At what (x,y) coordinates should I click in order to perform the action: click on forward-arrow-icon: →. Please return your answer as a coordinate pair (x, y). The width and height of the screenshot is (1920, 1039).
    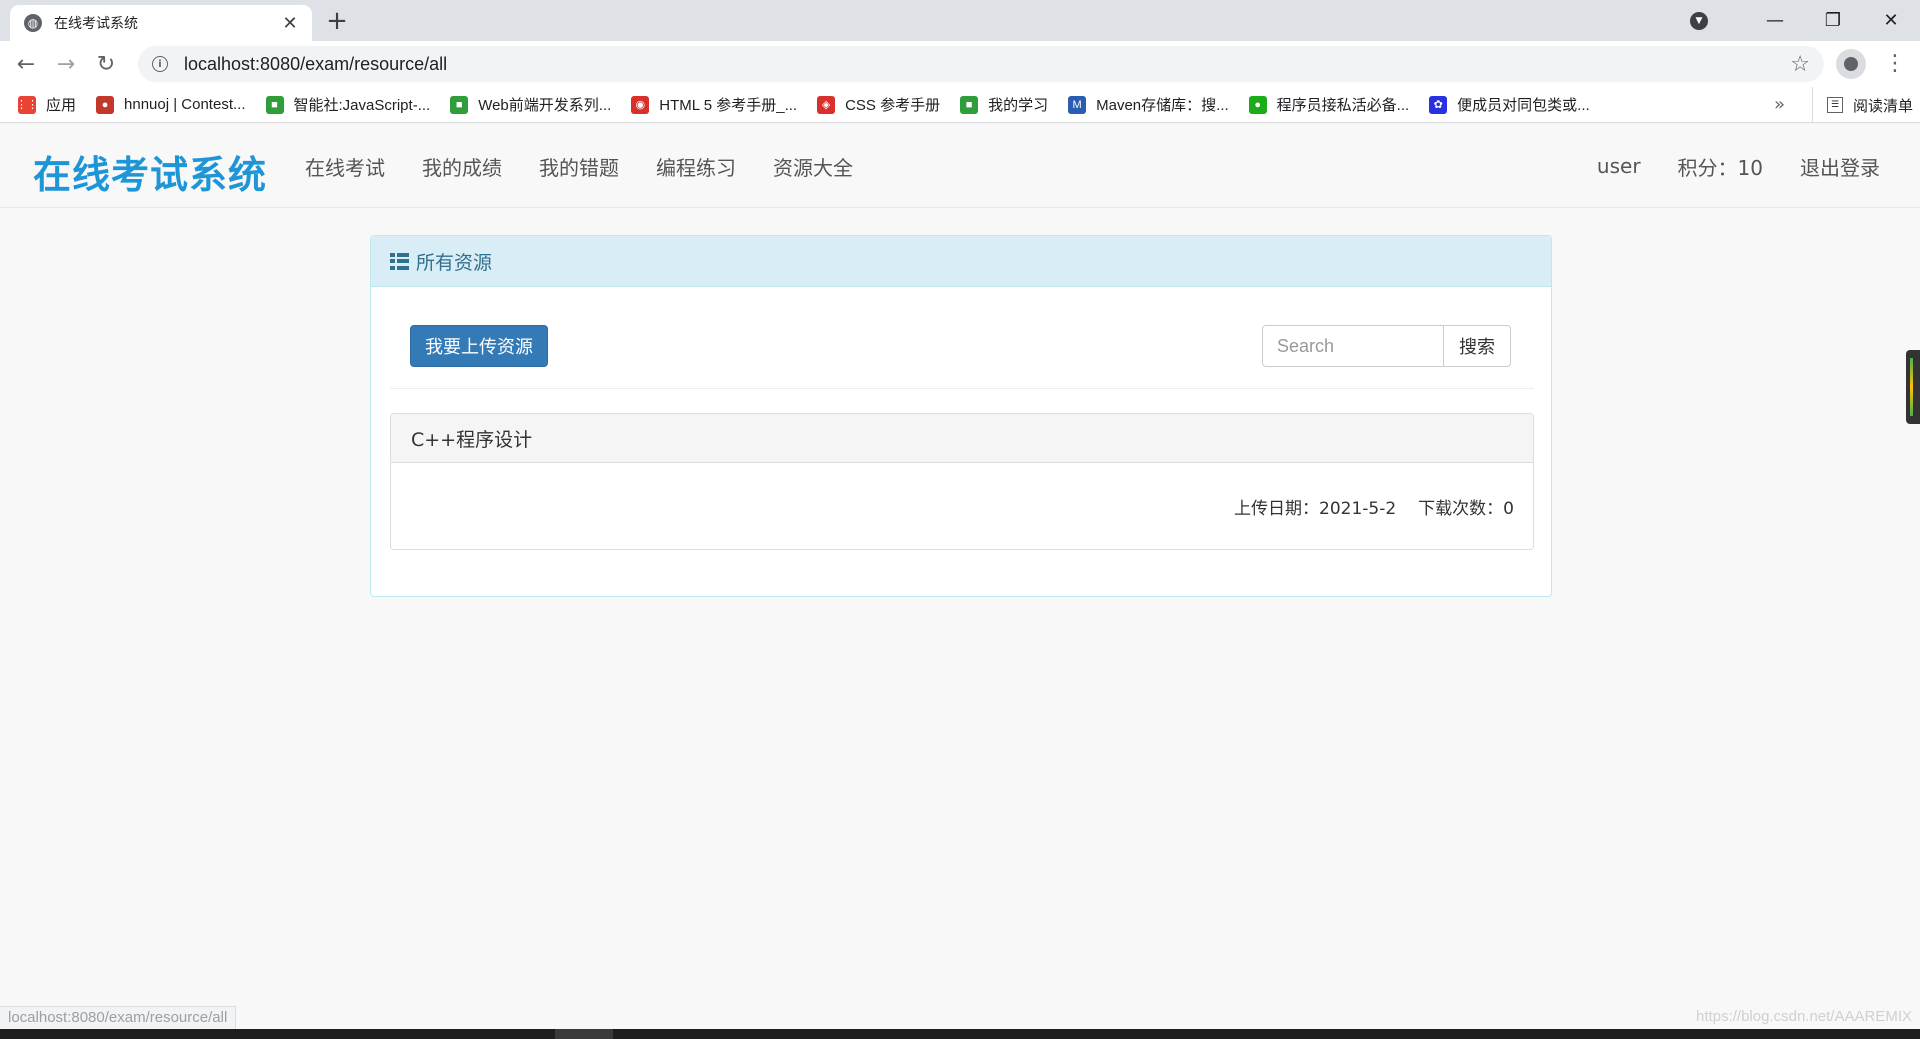
    Looking at the image, I should click on (66, 64).